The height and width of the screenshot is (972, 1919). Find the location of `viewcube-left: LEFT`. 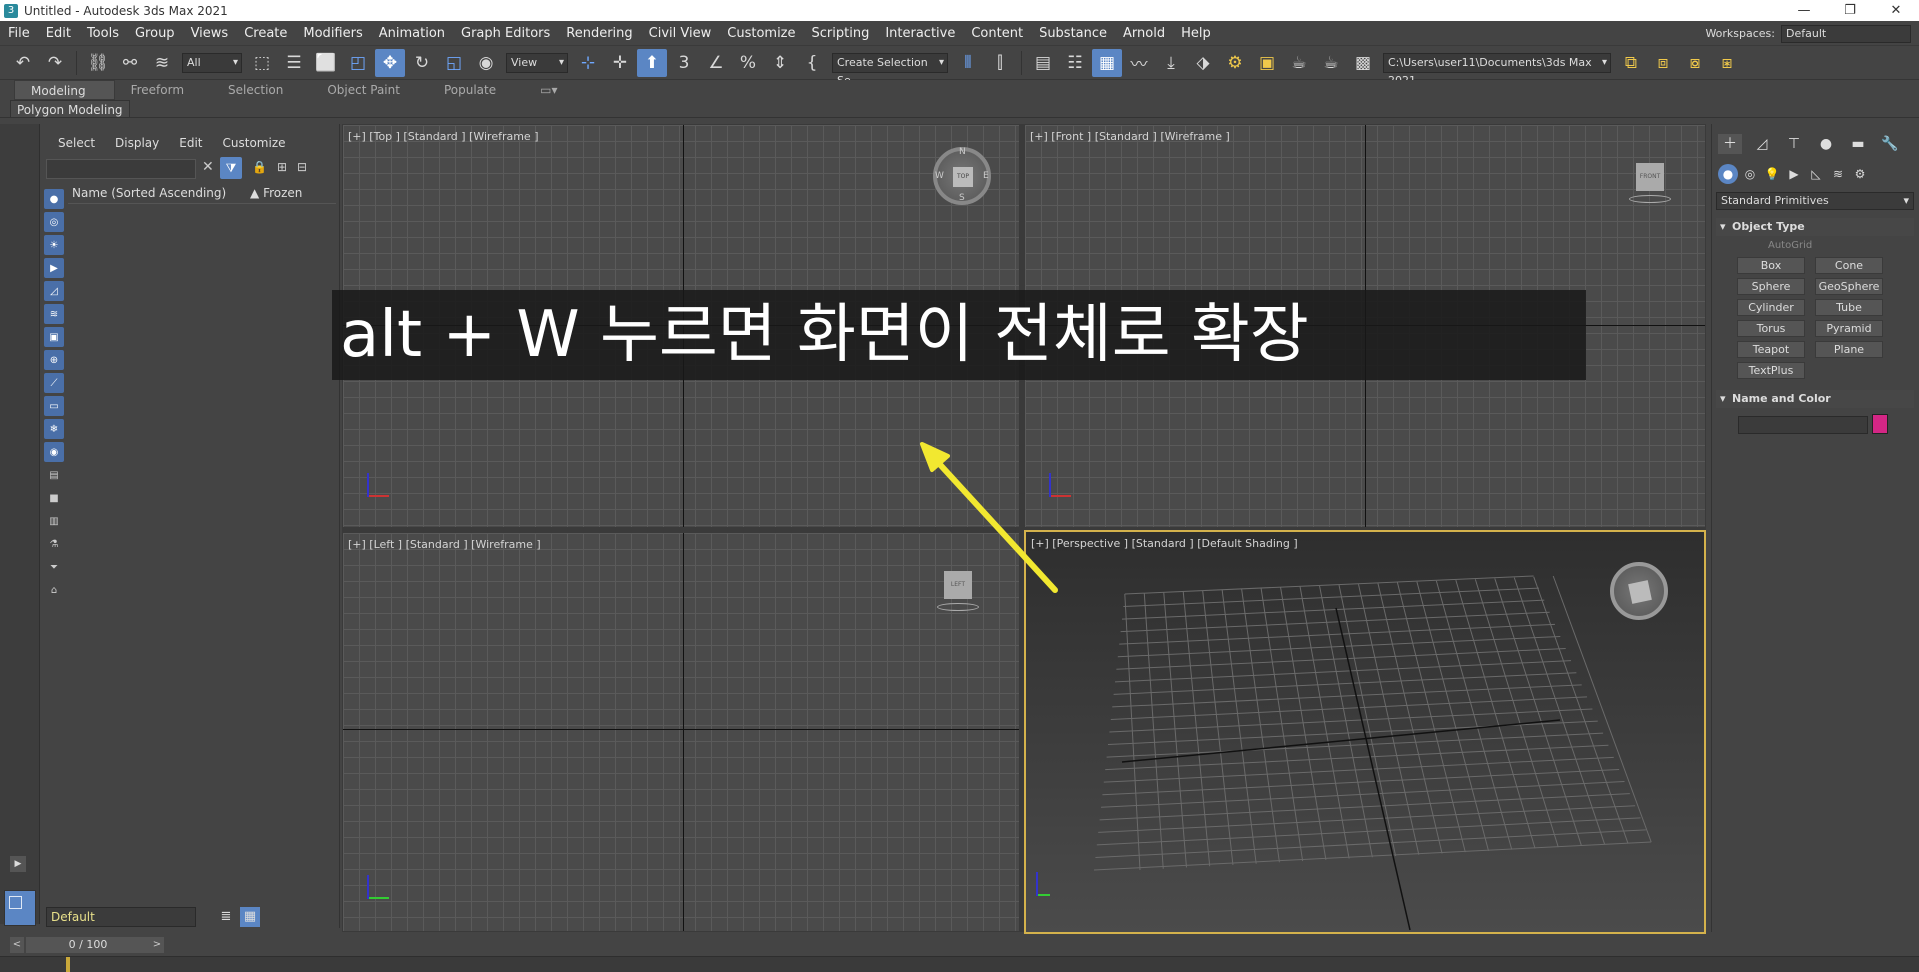

viewcube-left: LEFT is located at coordinates (958, 596).